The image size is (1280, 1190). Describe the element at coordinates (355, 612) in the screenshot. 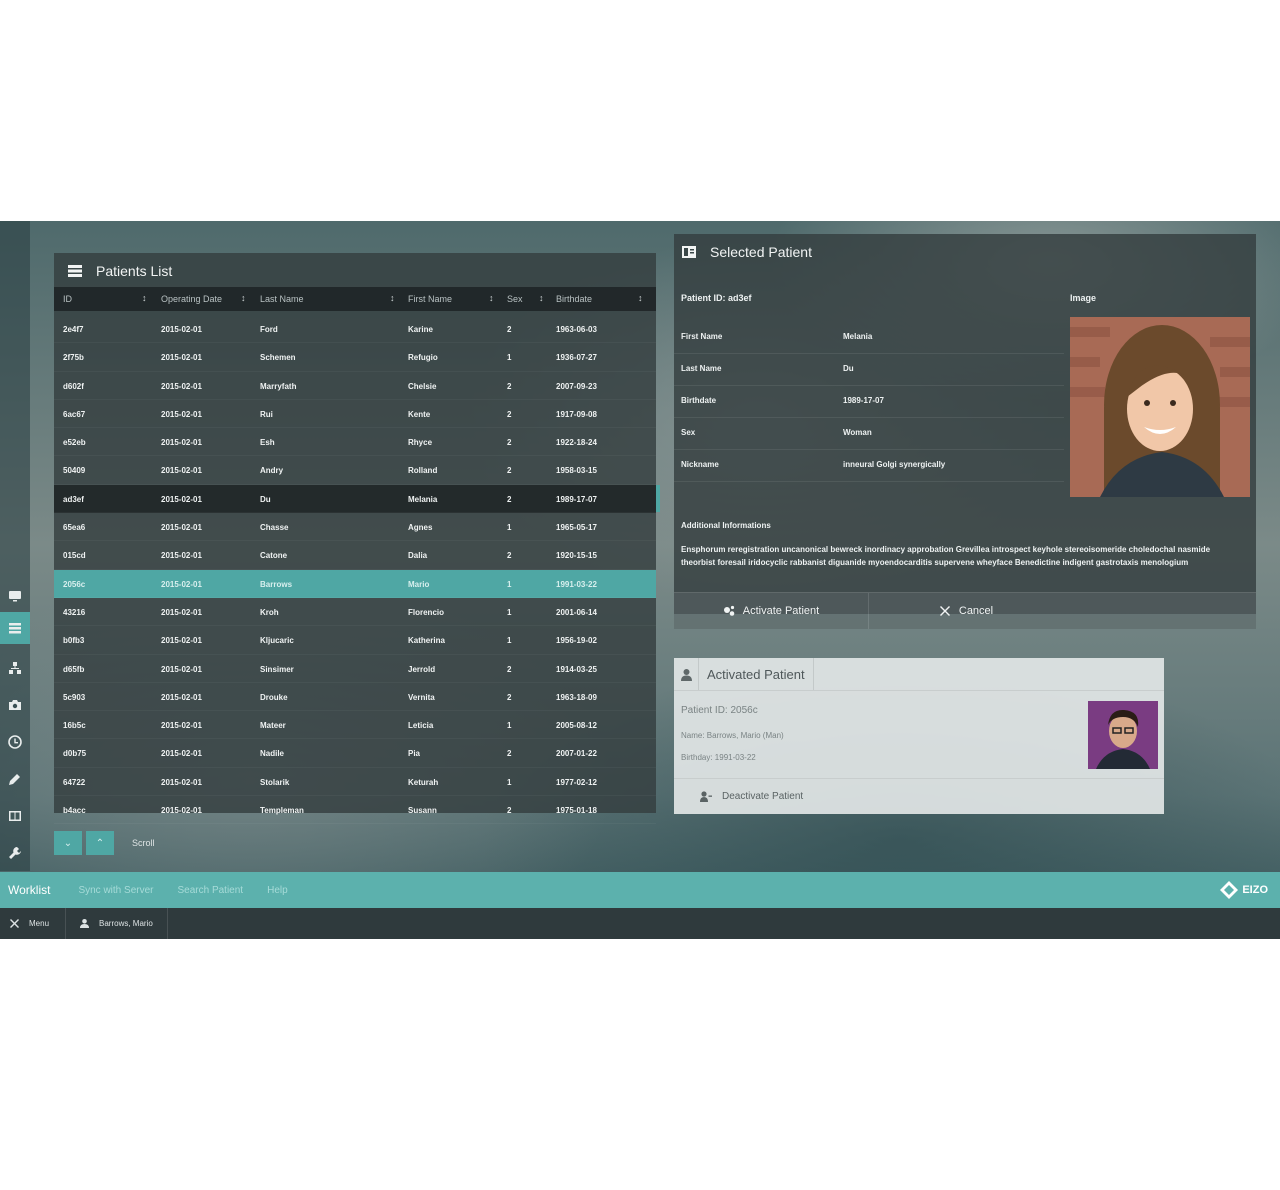

I see `table-row: 43216 2015-02-01 Kroh Florencio 1 2001-06-14` at that location.